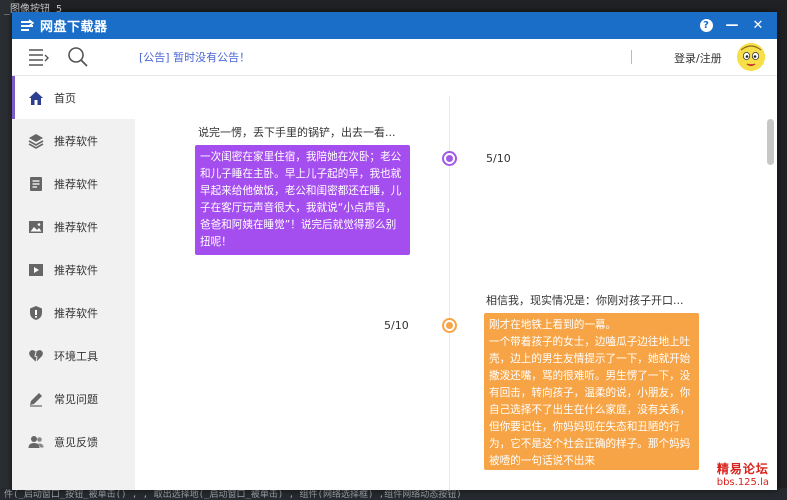 This screenshot has height=500, width=787. Describe the element at coordinates (758, 25) in the screenshot. I see `close-button: ✕` at that location.